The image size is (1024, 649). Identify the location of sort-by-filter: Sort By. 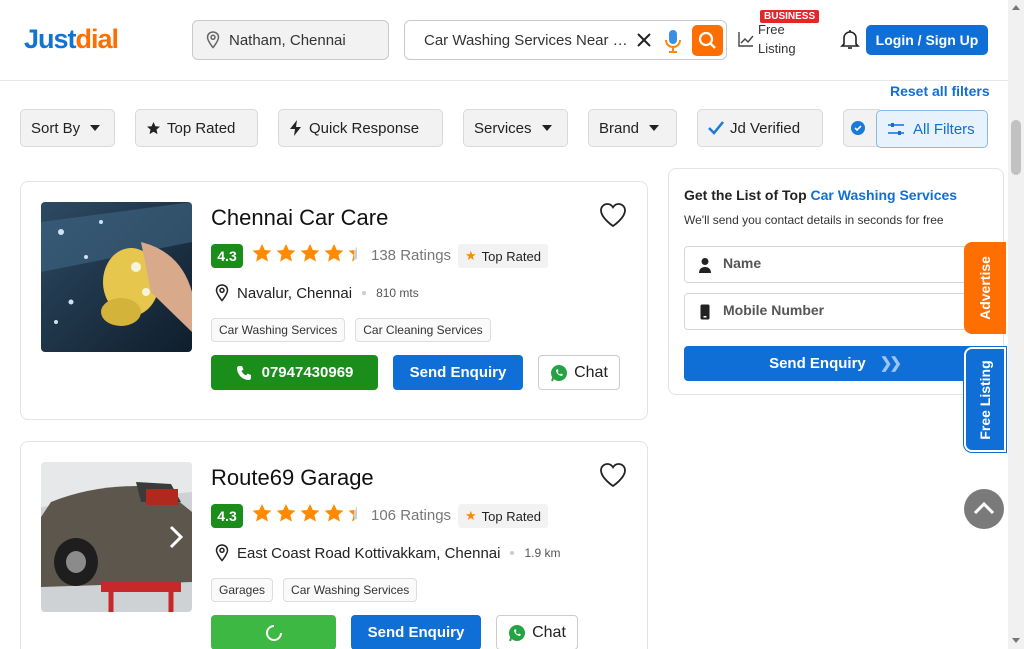
(67, 128).